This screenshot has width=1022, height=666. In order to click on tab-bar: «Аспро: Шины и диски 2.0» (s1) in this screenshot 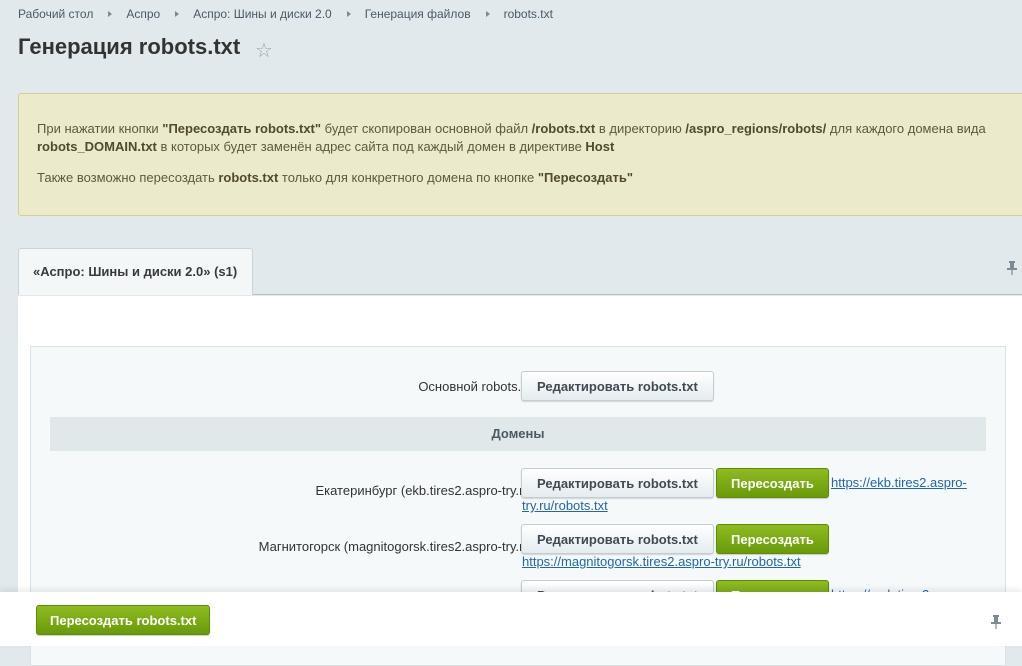, I will do `click(520, 271)`.